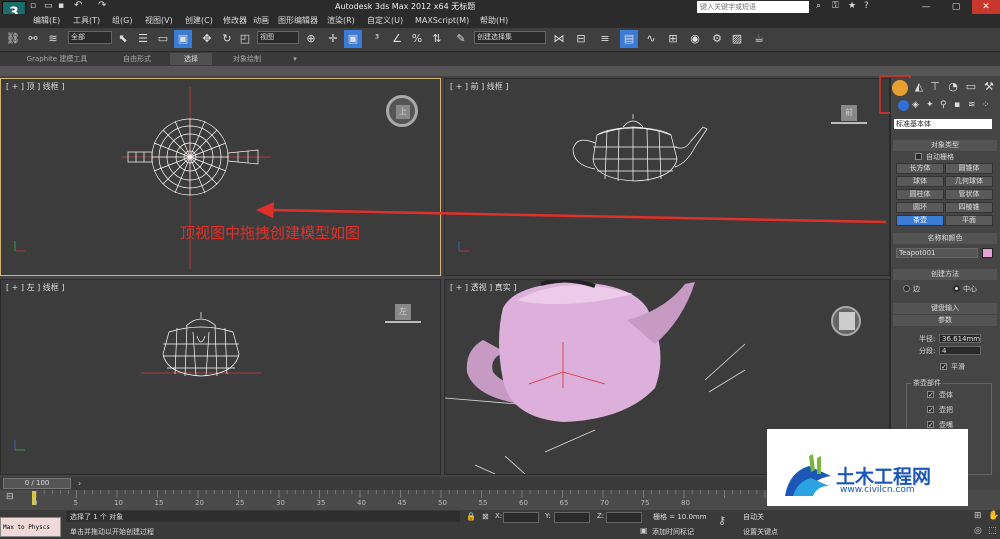 Image resolution: width=1000 pixels, height=539 pixels. Describe the element at coordinates (969, 181) in the screenshot. I see `geosphere-button: 几何球体` at that location.